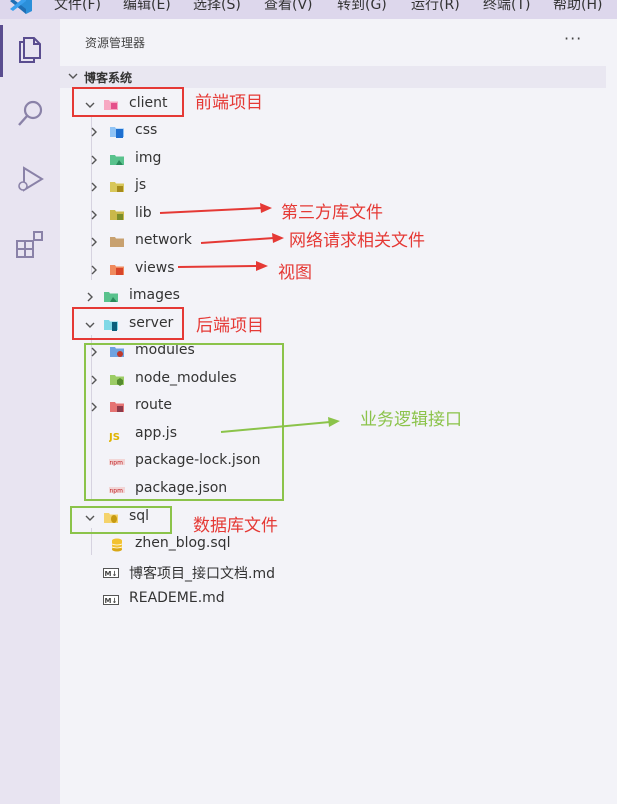  I want to click on annotation-database: 数据库文件, so click(235, 526).